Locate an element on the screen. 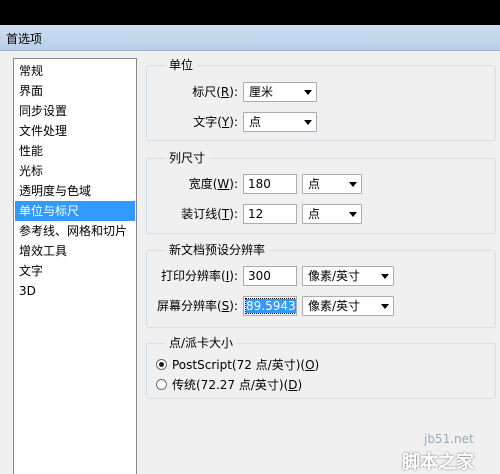  width-input: 180 is located at coordinates (270, 184).